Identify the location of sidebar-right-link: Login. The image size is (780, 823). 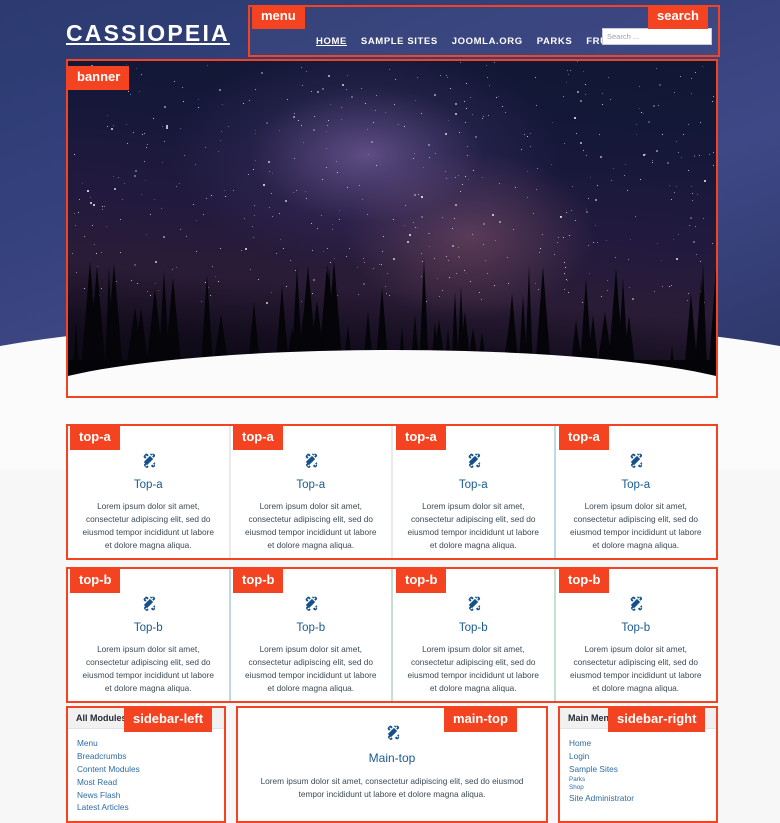
(638, 756).